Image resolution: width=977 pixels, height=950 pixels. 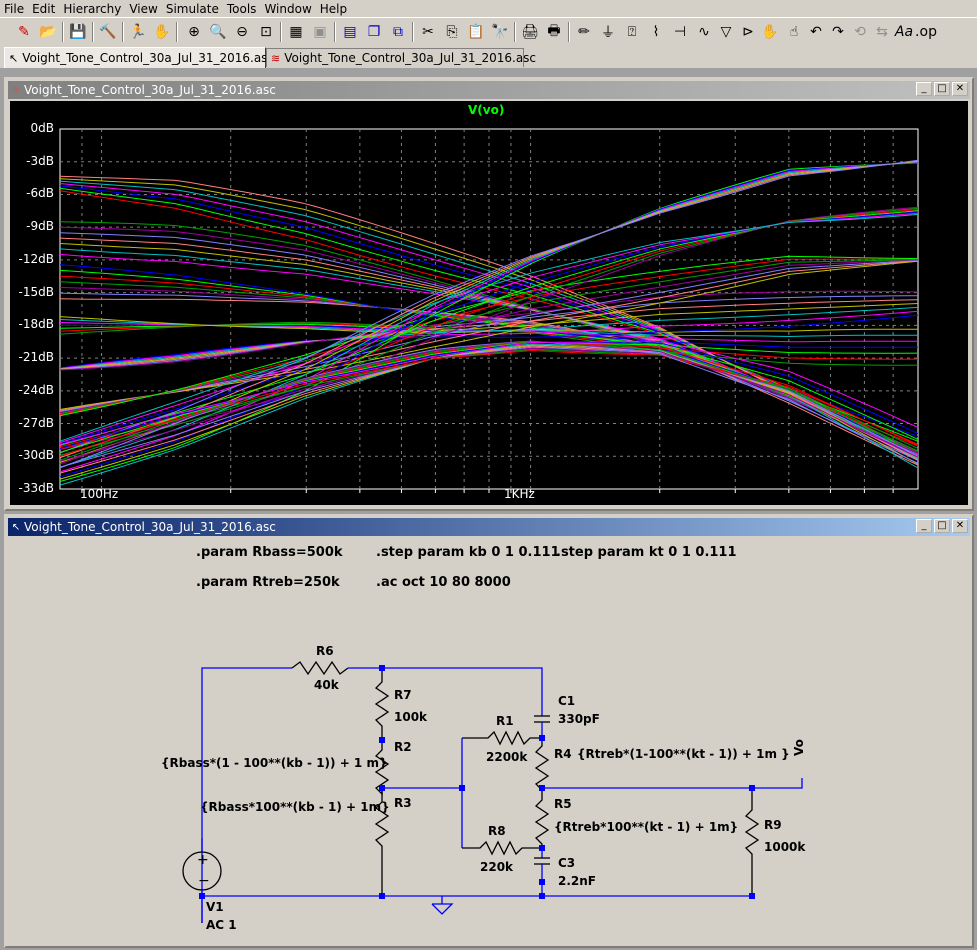 I want to click on text-icon: Aa, so click(x=904, y=32).